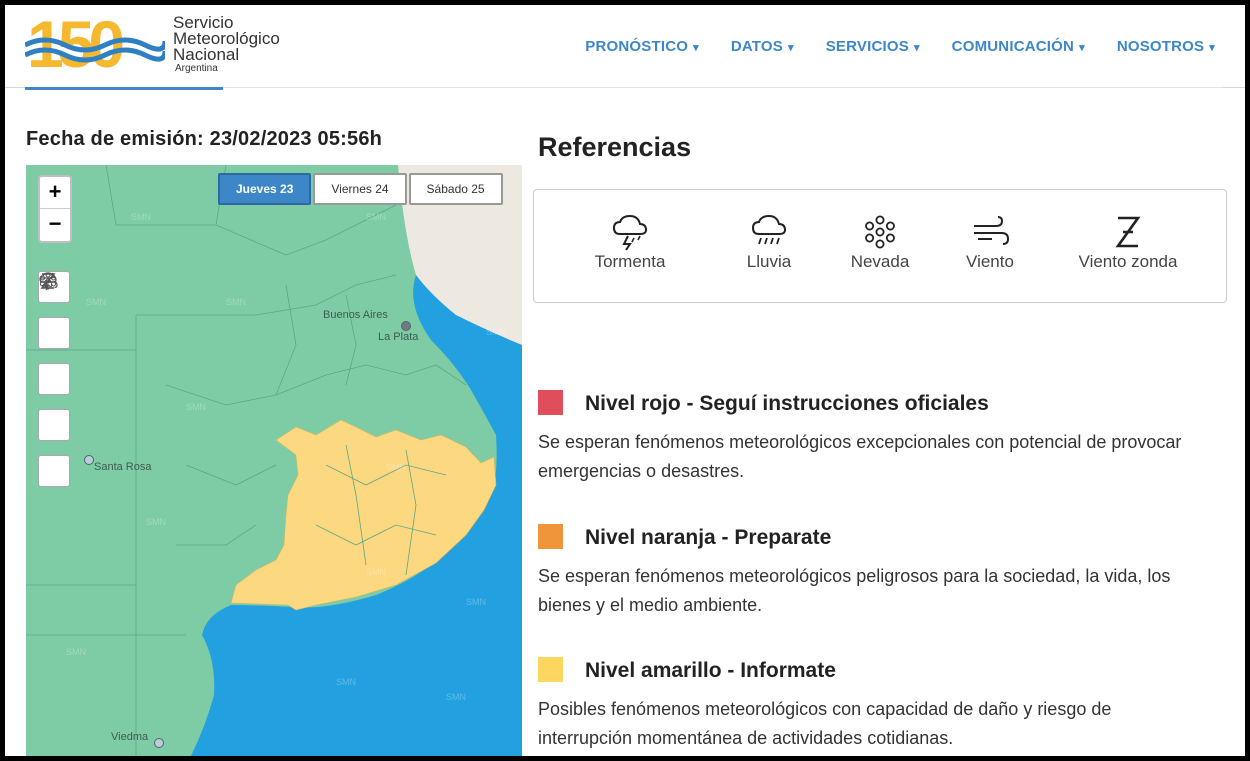  I want to click on nav-comunicacion: COMUNICACIÓN ▾, so click(1018, 46).